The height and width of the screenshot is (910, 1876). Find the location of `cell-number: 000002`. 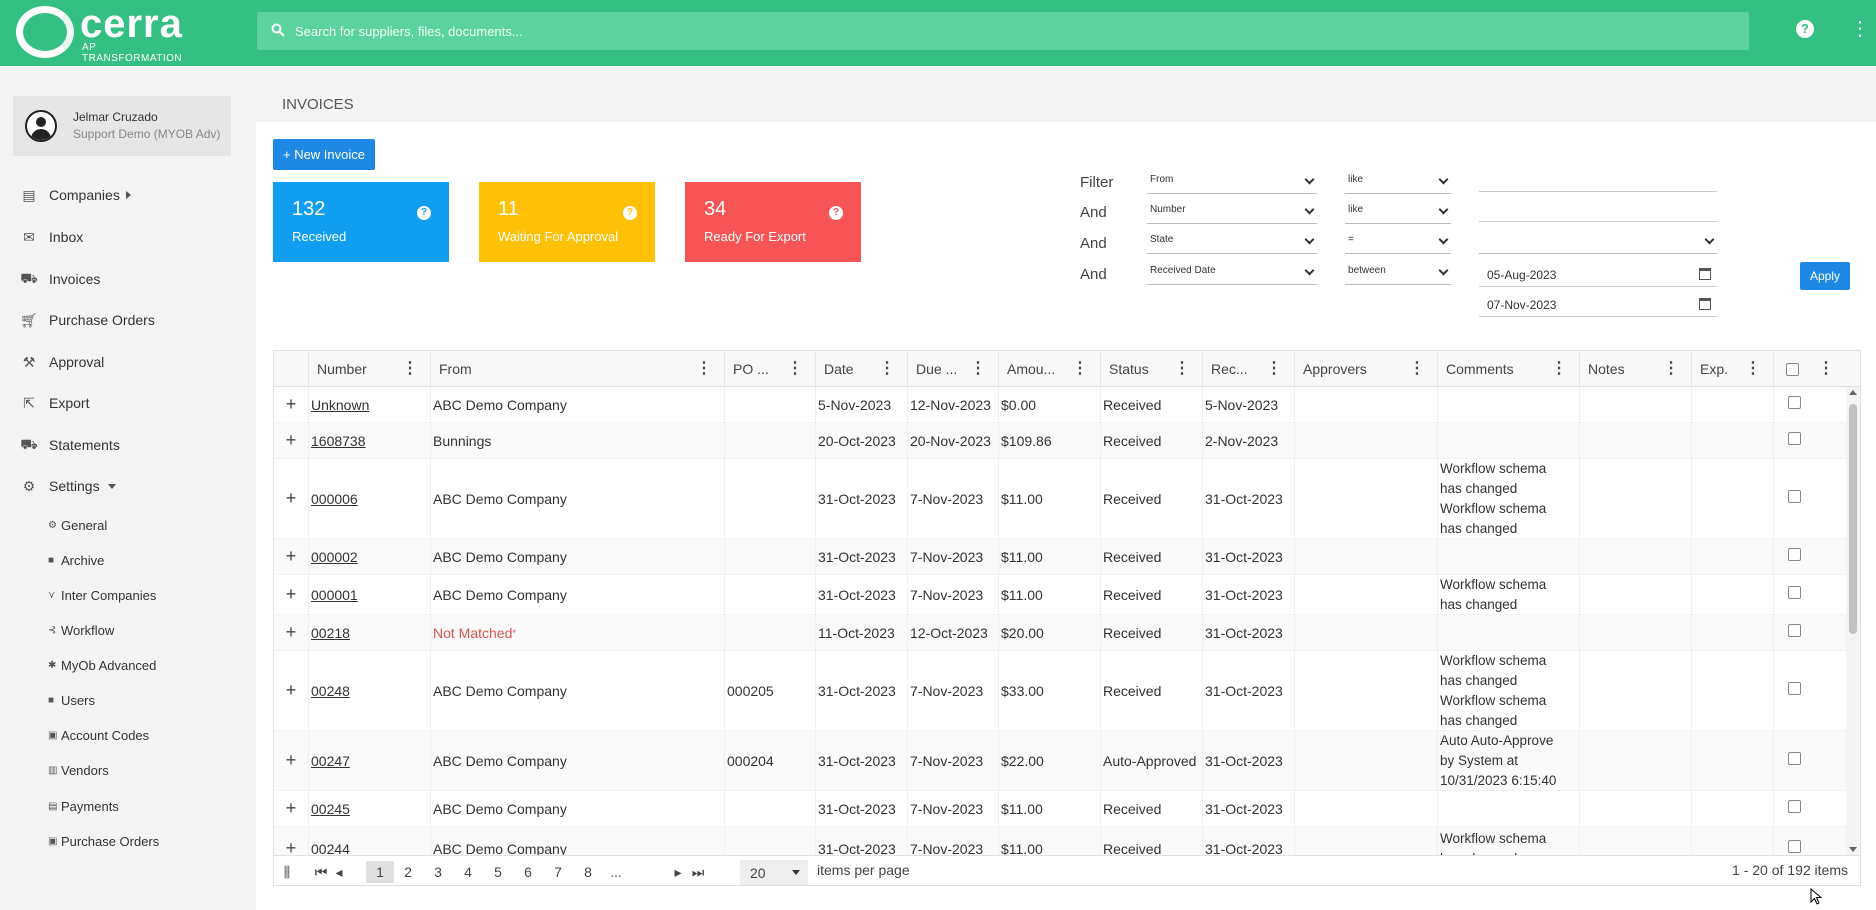

cell-number: 000002 is located at coordinates (333, 556).